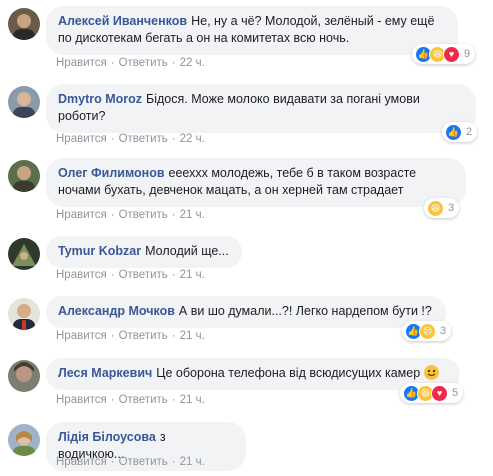 This screenshot has height=476, width=493. What do you see at coordinates (431, 372) in the screenshot?
I see `smile-emoji-icon` at bounding box center [431, 372].